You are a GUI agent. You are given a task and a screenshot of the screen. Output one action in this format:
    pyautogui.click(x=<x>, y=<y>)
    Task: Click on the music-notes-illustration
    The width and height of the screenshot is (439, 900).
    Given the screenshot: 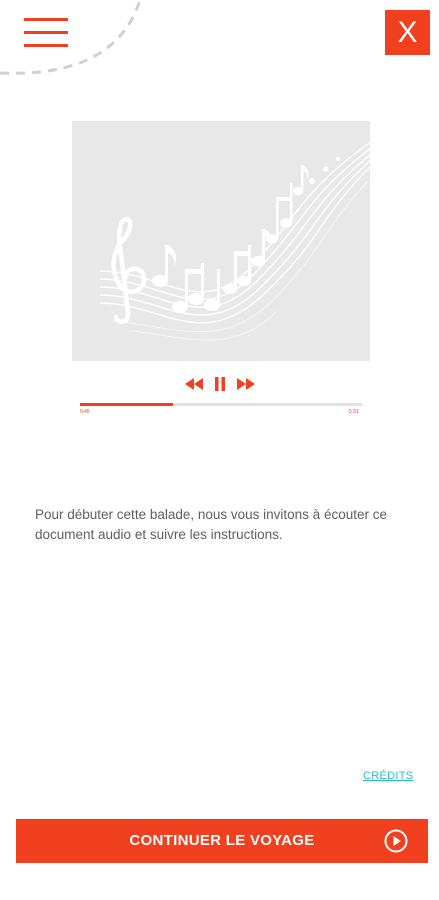 What is the action you would take?
    pyautogui.click(x=236, y=240)
    